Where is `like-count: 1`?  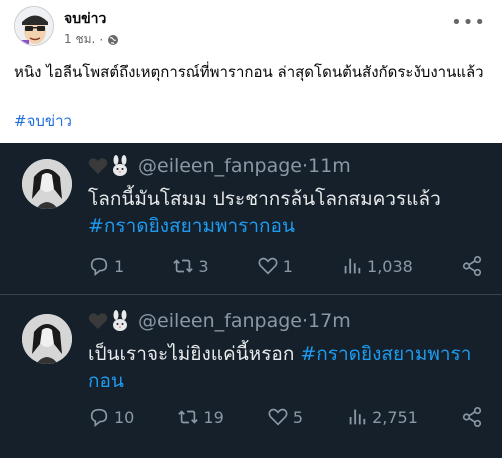 like-count: 1 is located at coordinates (287, 266).